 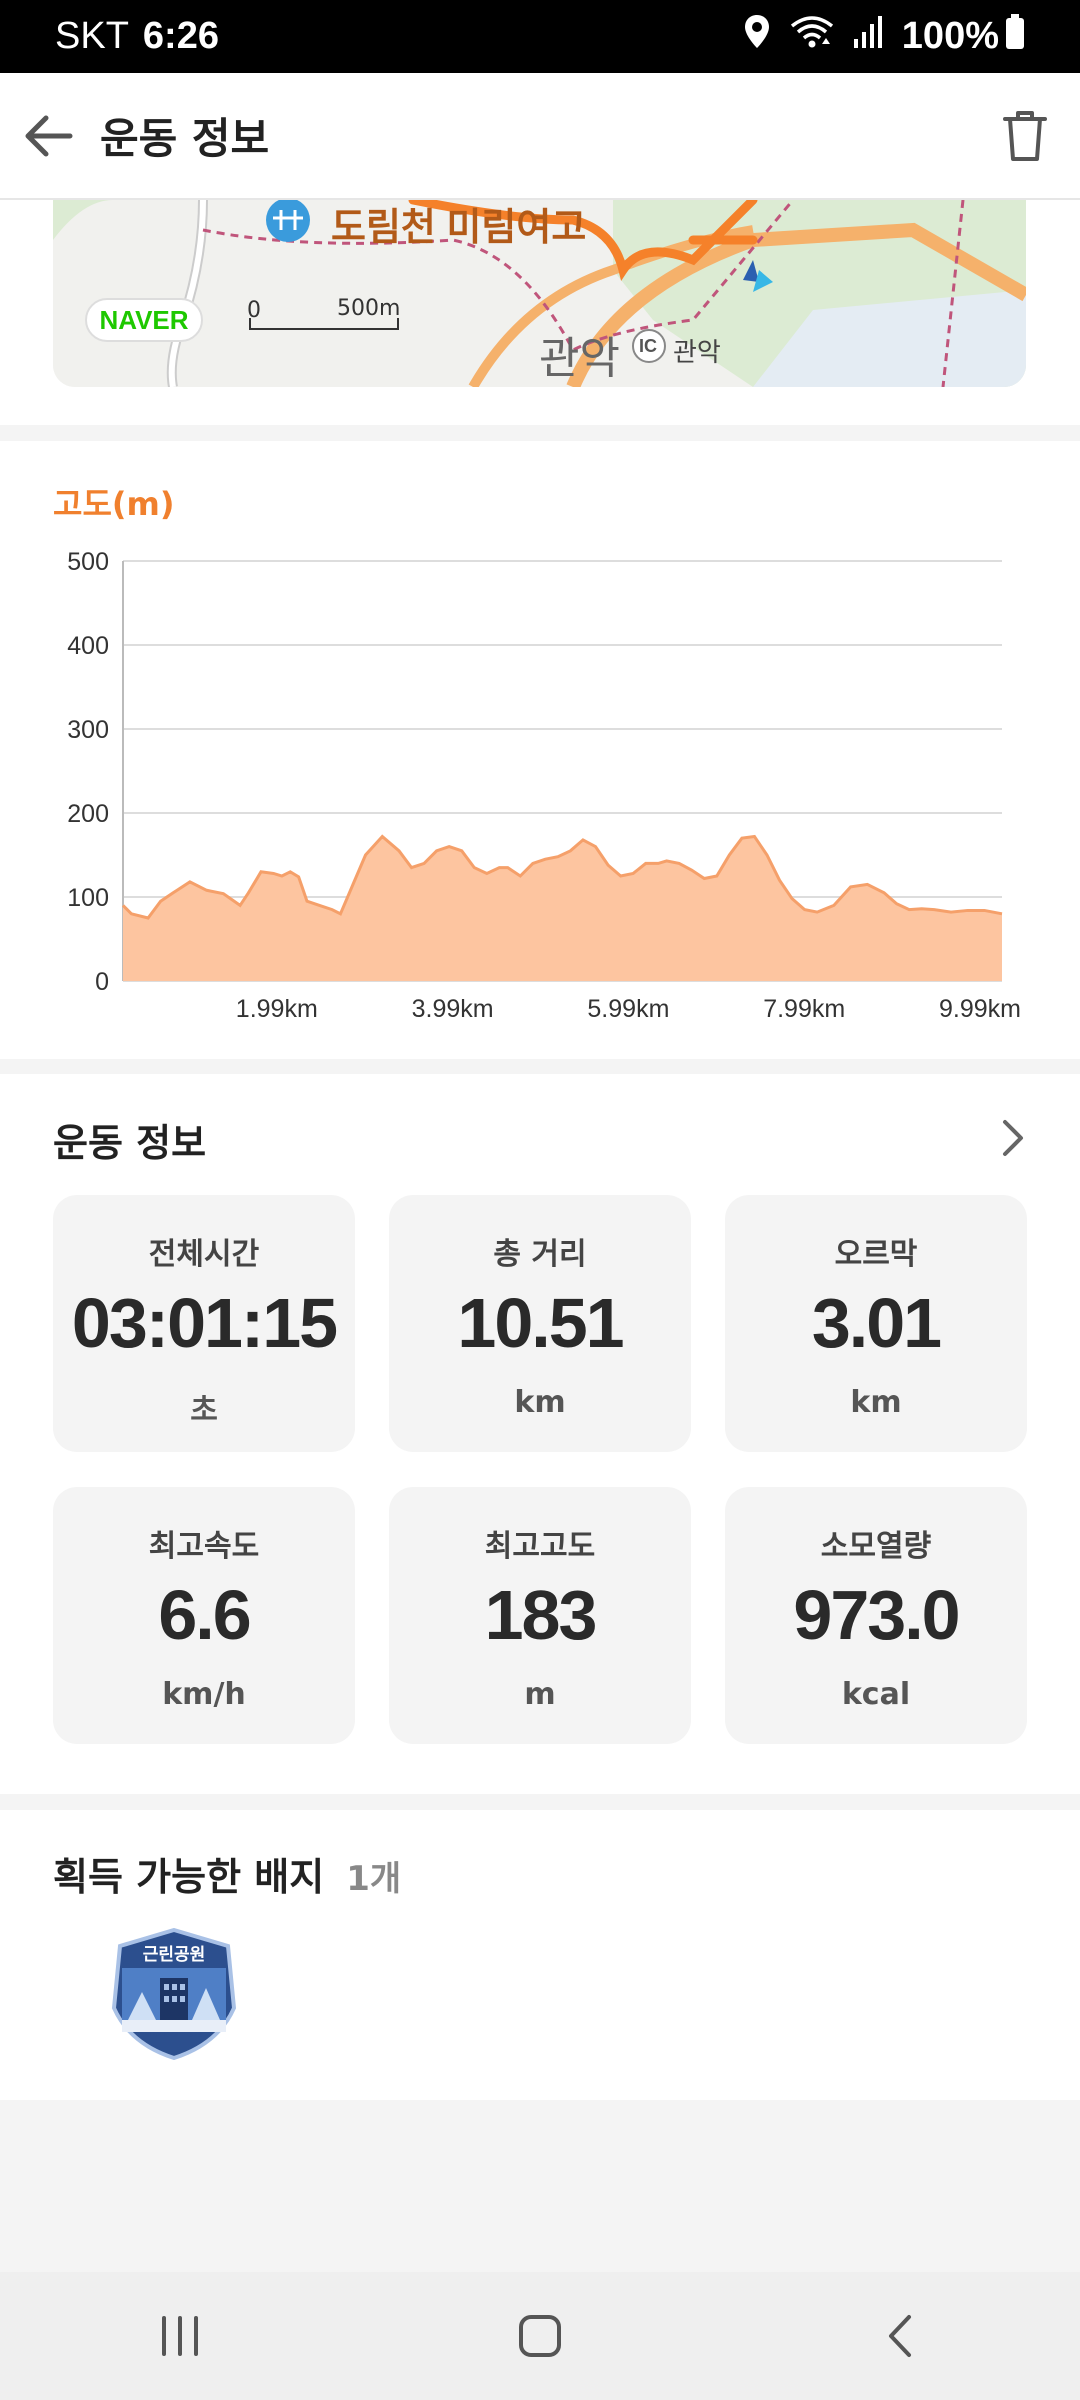 I want to click on recent-apps-icon, so click(x=180, y=2336).